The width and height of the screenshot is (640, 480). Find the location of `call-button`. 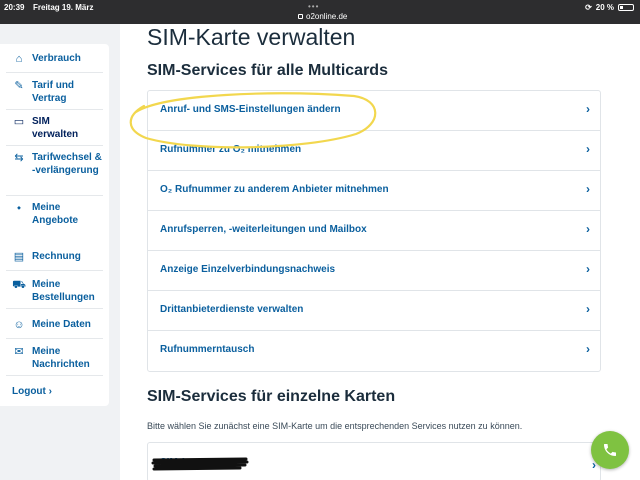

call-button is located at coordinates (610, 450).